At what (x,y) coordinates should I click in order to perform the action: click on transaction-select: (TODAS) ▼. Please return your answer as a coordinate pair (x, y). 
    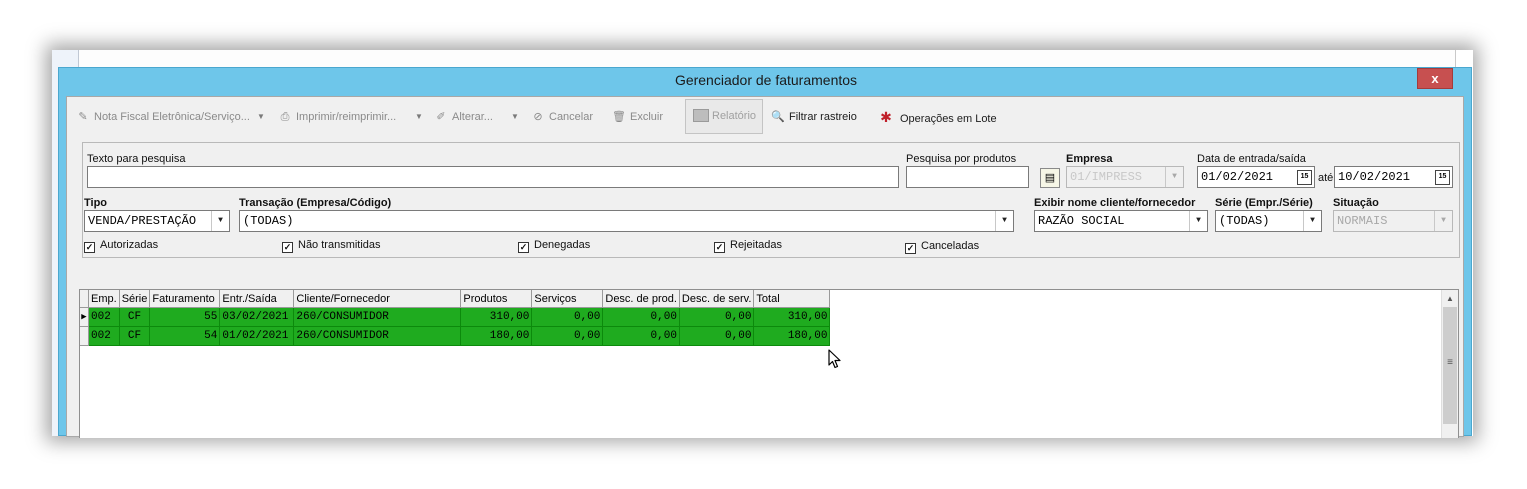
    Looking at the image, I should click on (626, 221).